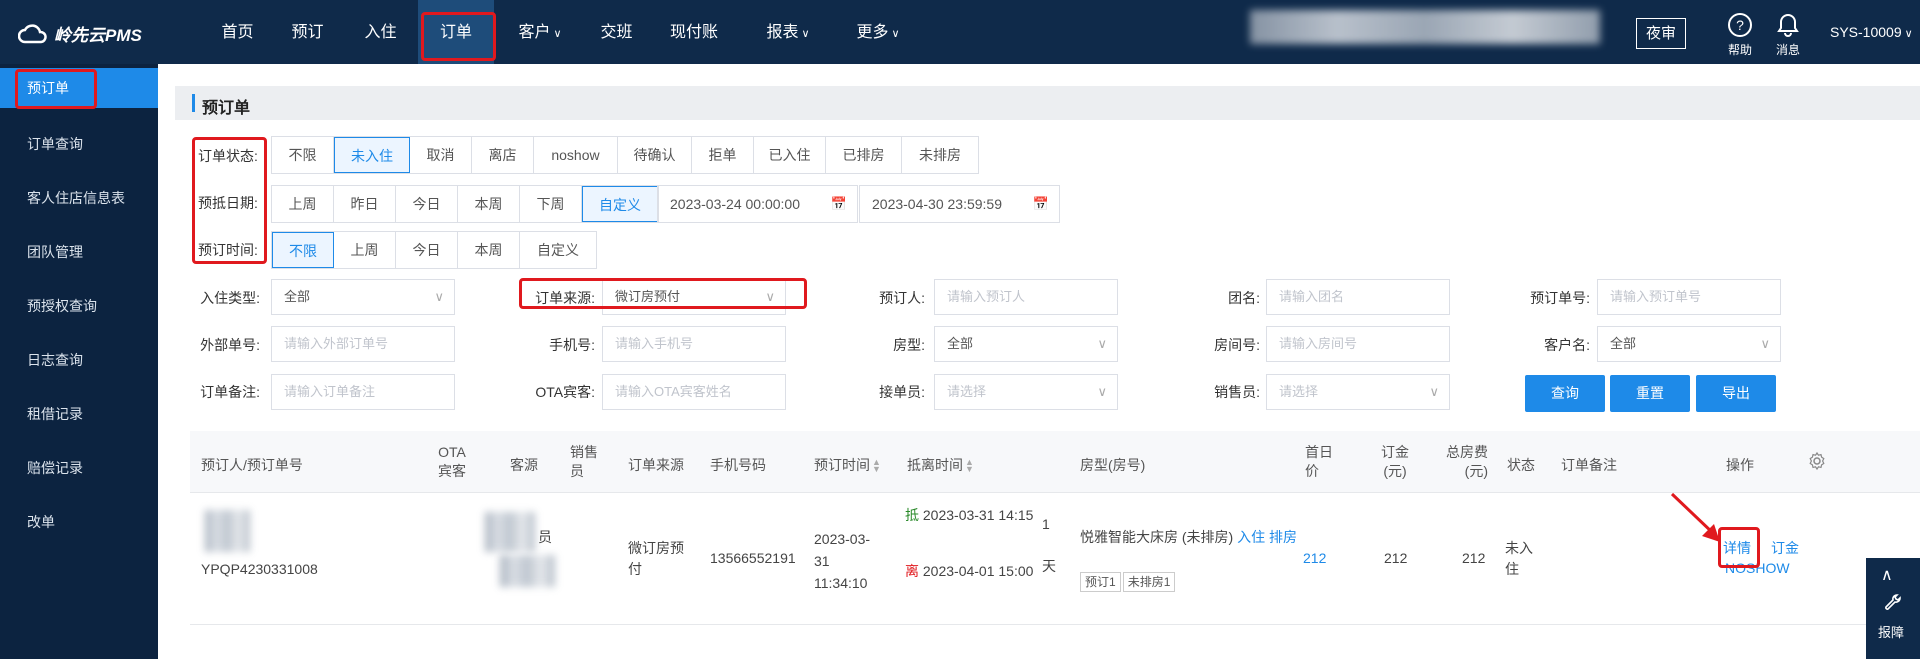 Image resolution: width=1920 pixels, height=659 pixels. Describe the element at coordinates (616, 32) in the screenshot. I see `nav-shift: 交班` at that location.